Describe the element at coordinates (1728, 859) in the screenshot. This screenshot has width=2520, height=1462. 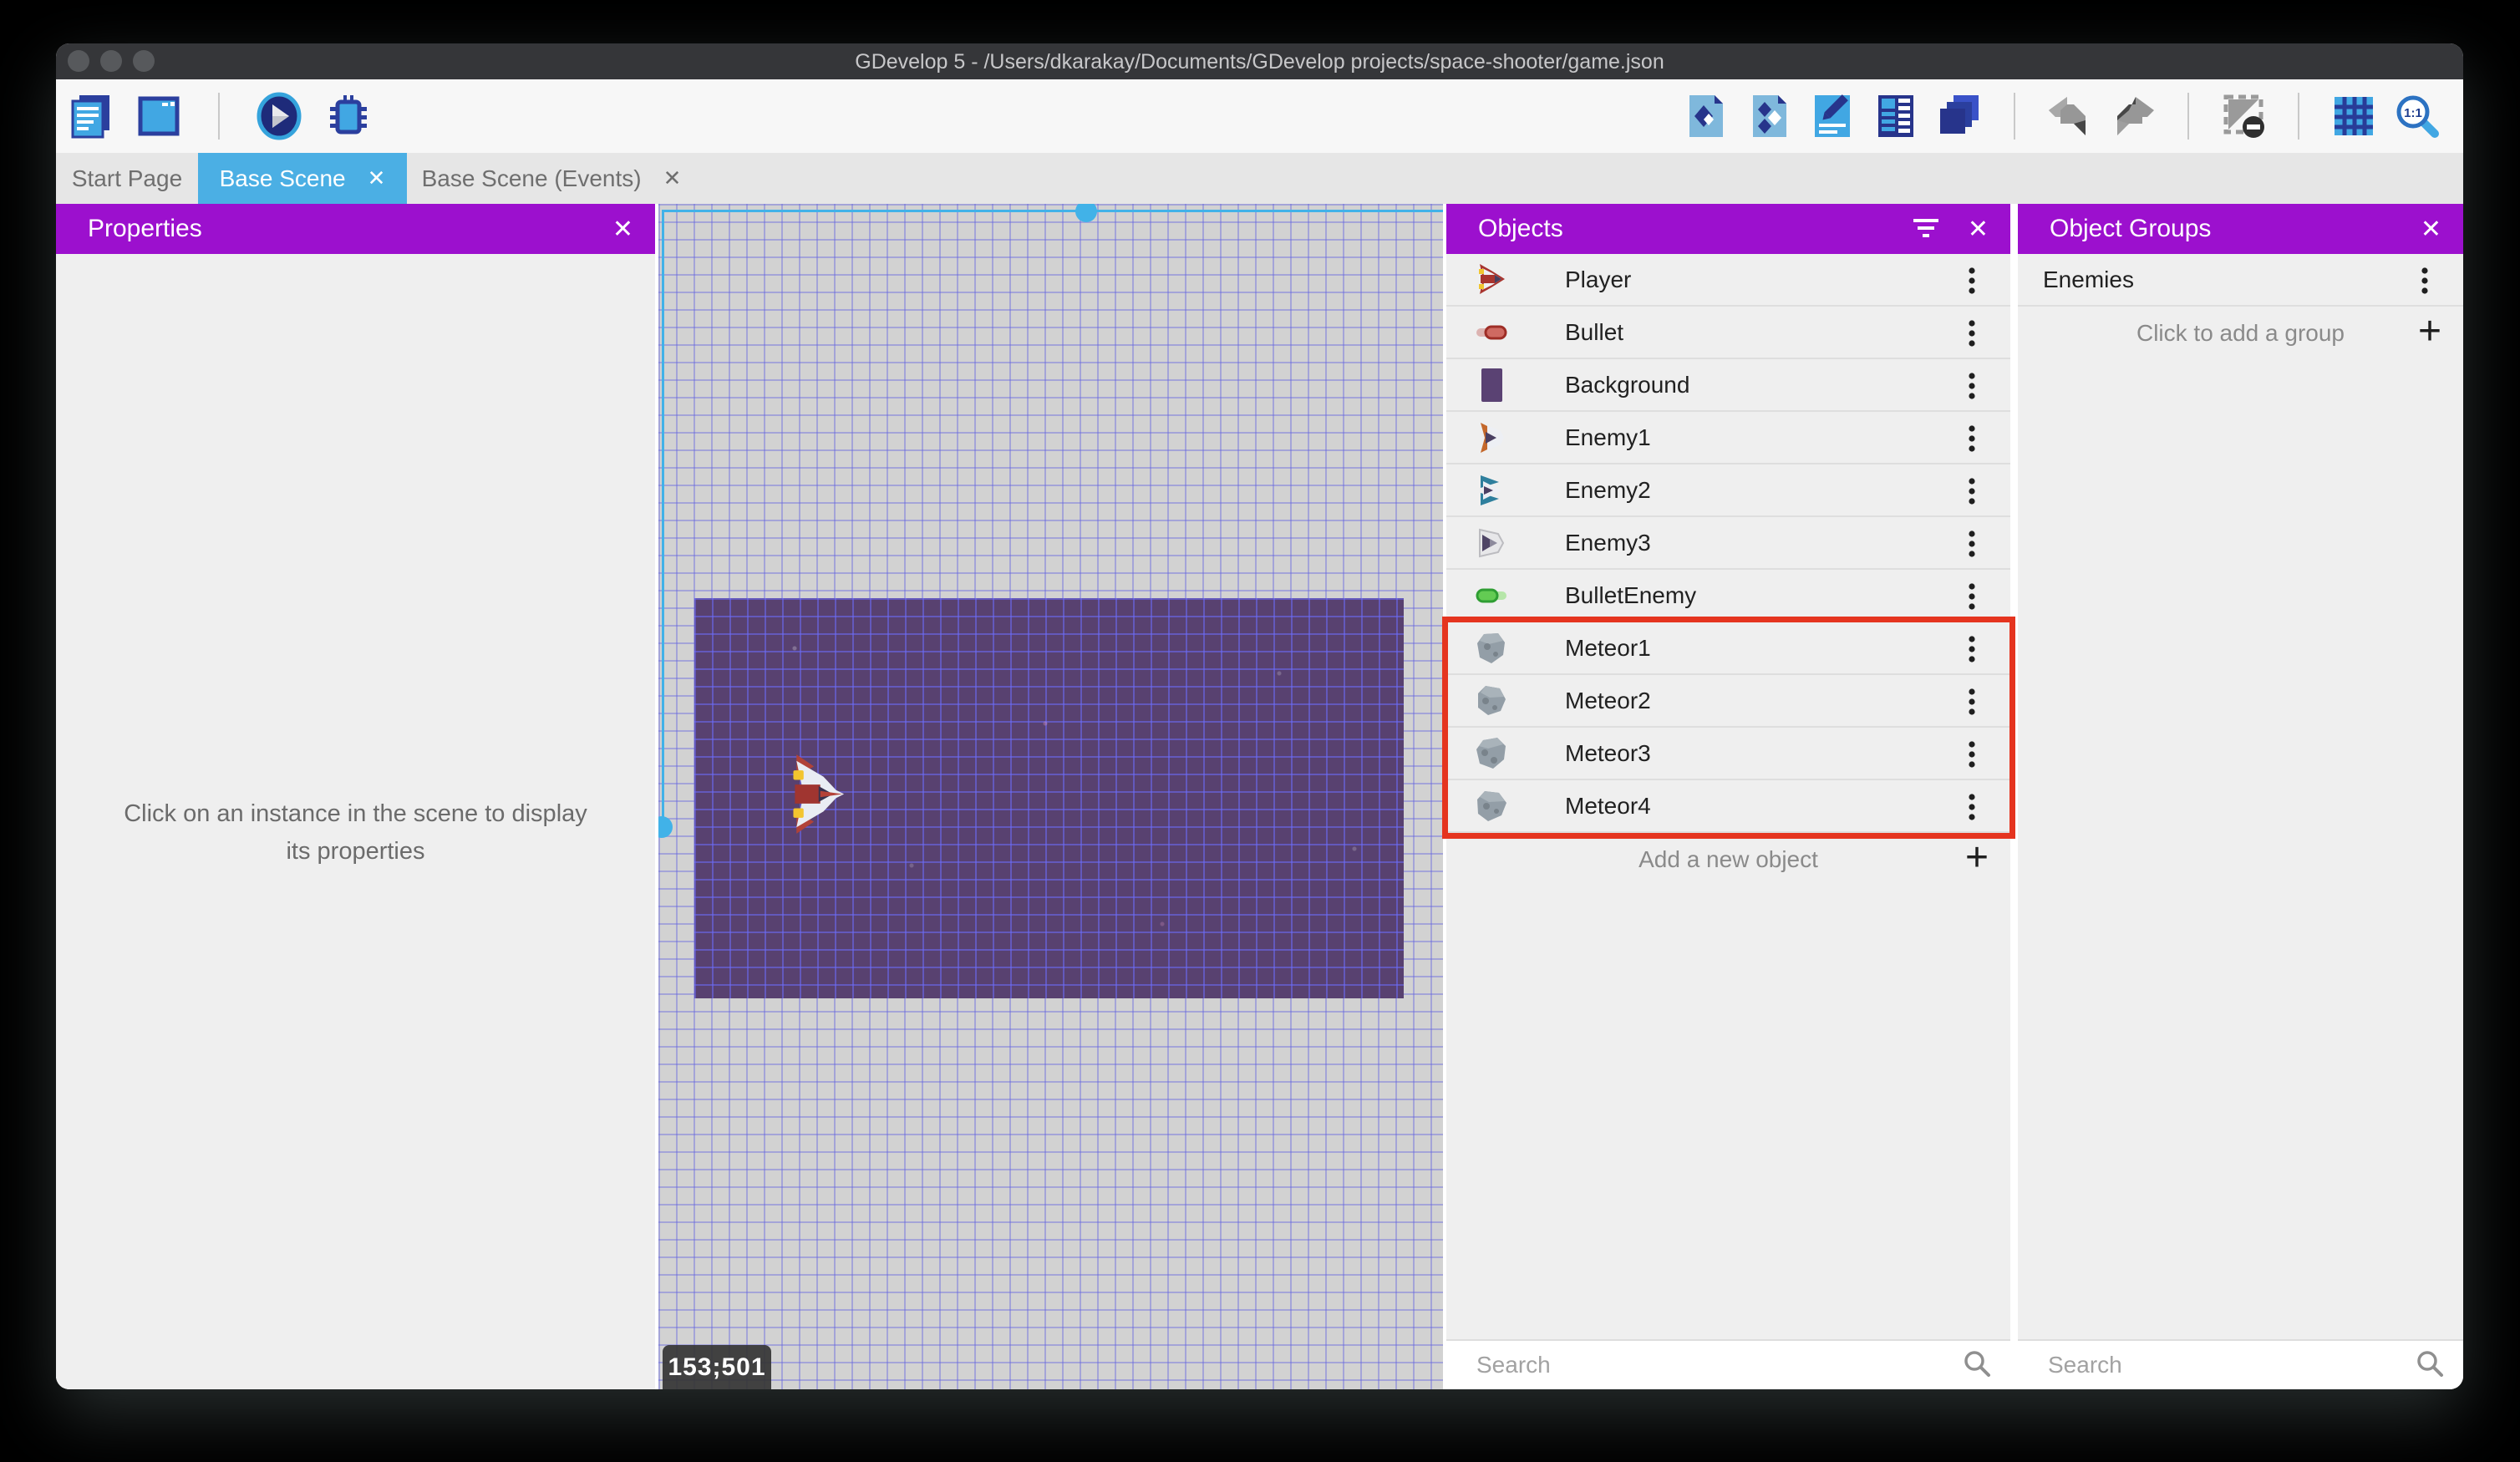
I see `add-object-row: Add a new object +` at that location.